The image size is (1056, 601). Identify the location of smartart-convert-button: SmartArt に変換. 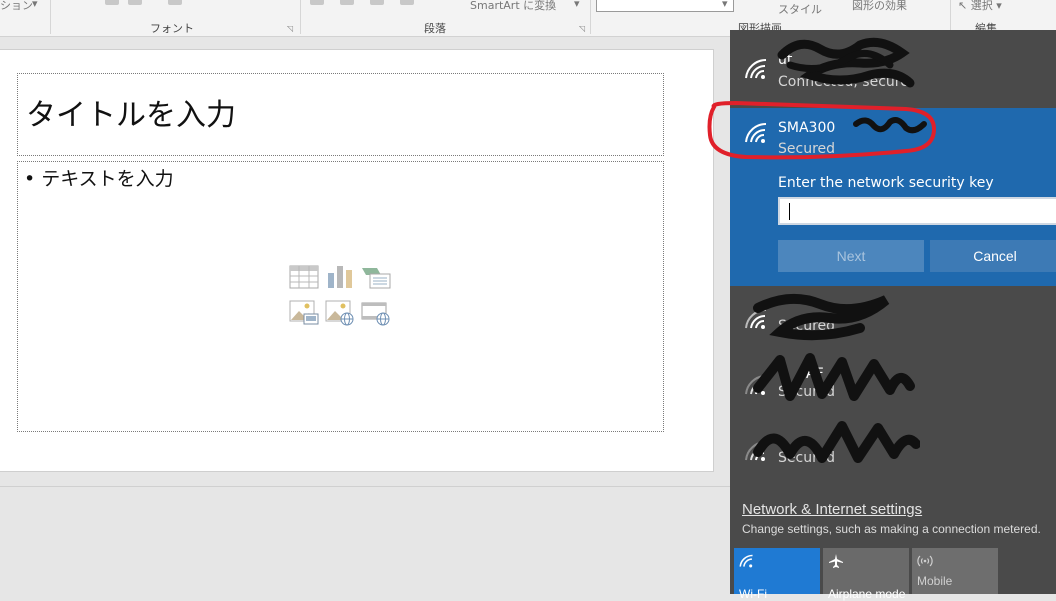
(513, 6).